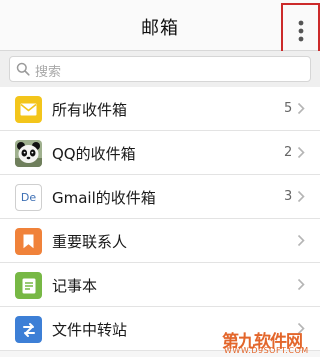  Describe the element at coordinates (288, 108) in the screenshot. I see `unread-count: 5` at that location.